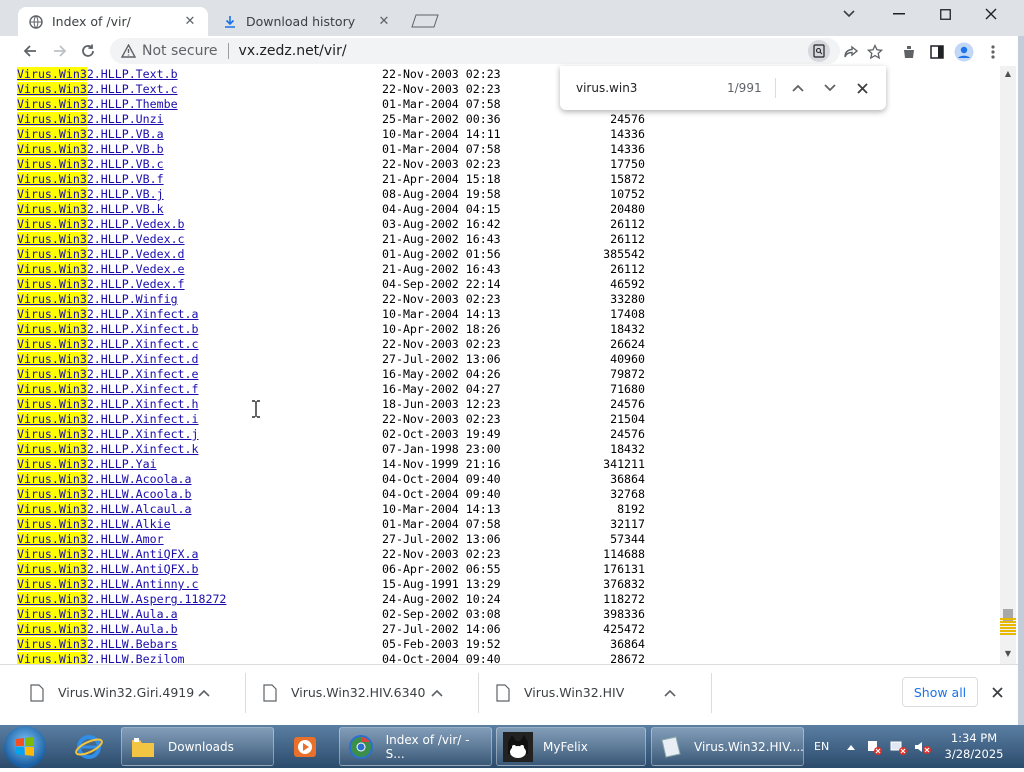 The image size is (1024, 772). Describe the element at coordinates (819, 51) in the screenshot. I see `find-in-page-icon` at that location.